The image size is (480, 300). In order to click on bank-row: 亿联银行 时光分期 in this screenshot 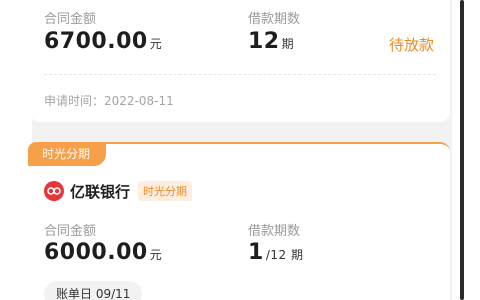, I will do `click(118, 191)`.